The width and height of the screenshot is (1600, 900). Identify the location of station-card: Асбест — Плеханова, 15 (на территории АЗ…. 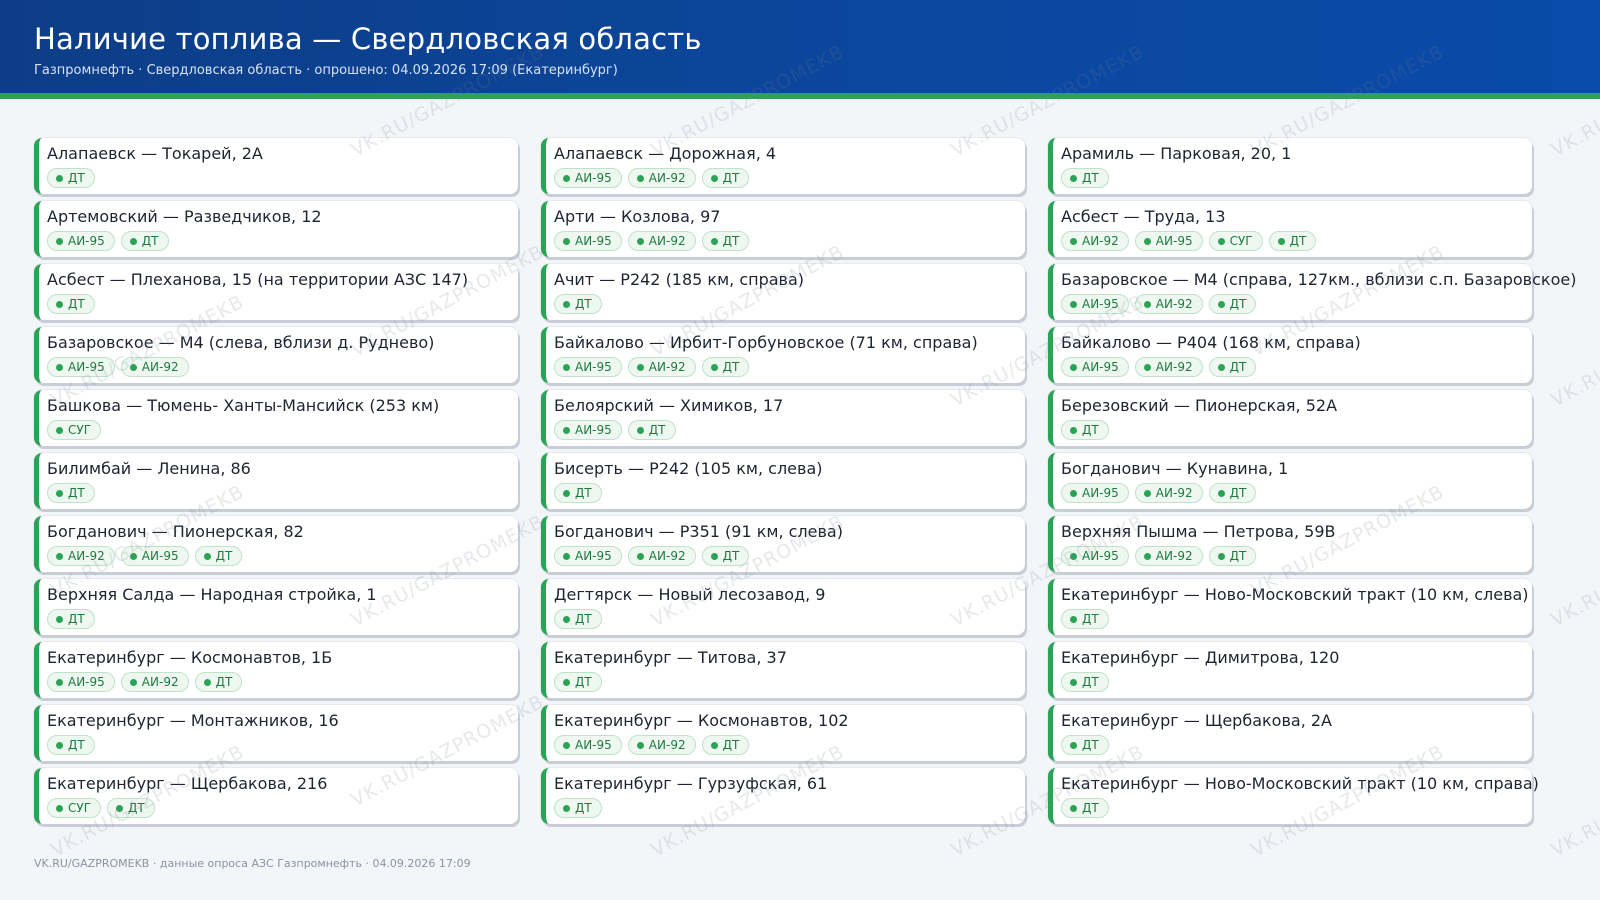
(276, 292).